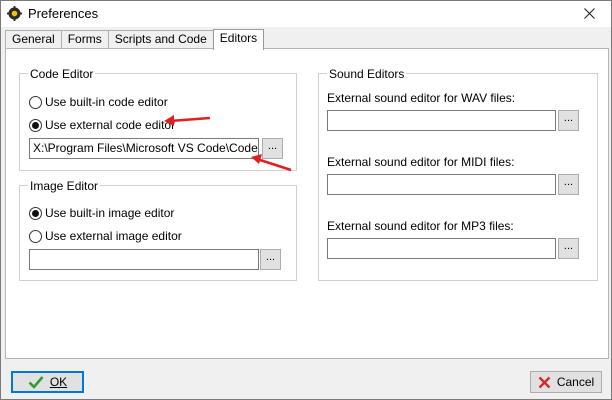  What do you see at coordinates (367, 74) in the screenshot?
I see `sound-editors-legend: Sound Editors` at bounding box center [367, 74].